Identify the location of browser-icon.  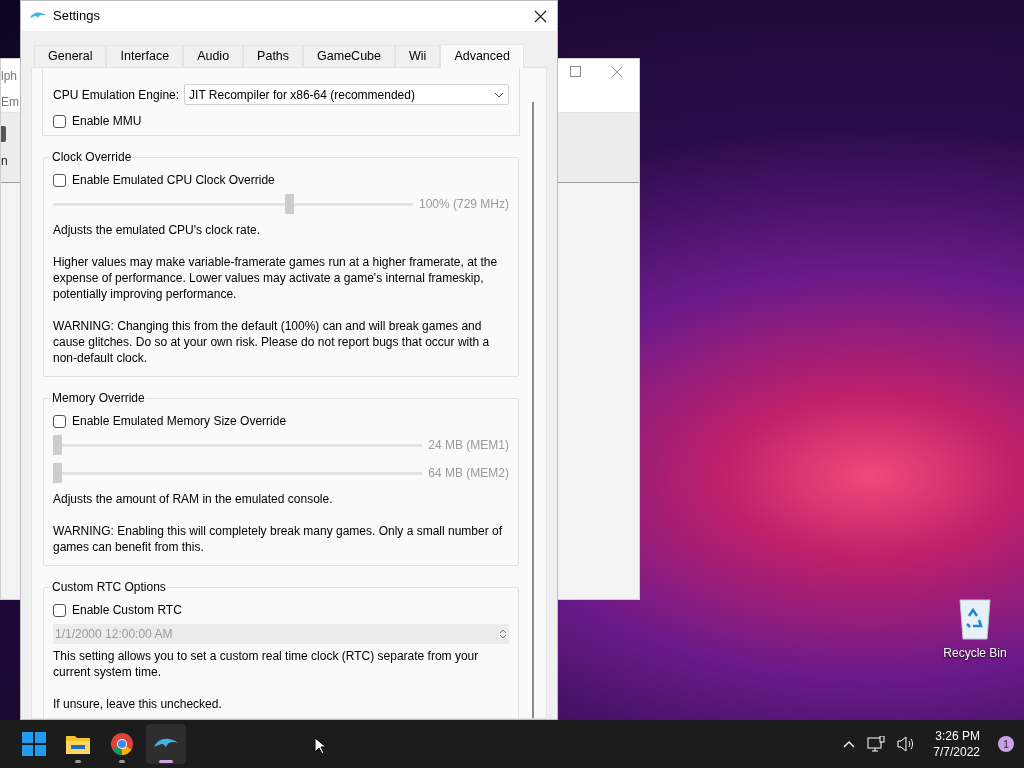
(122, 744).